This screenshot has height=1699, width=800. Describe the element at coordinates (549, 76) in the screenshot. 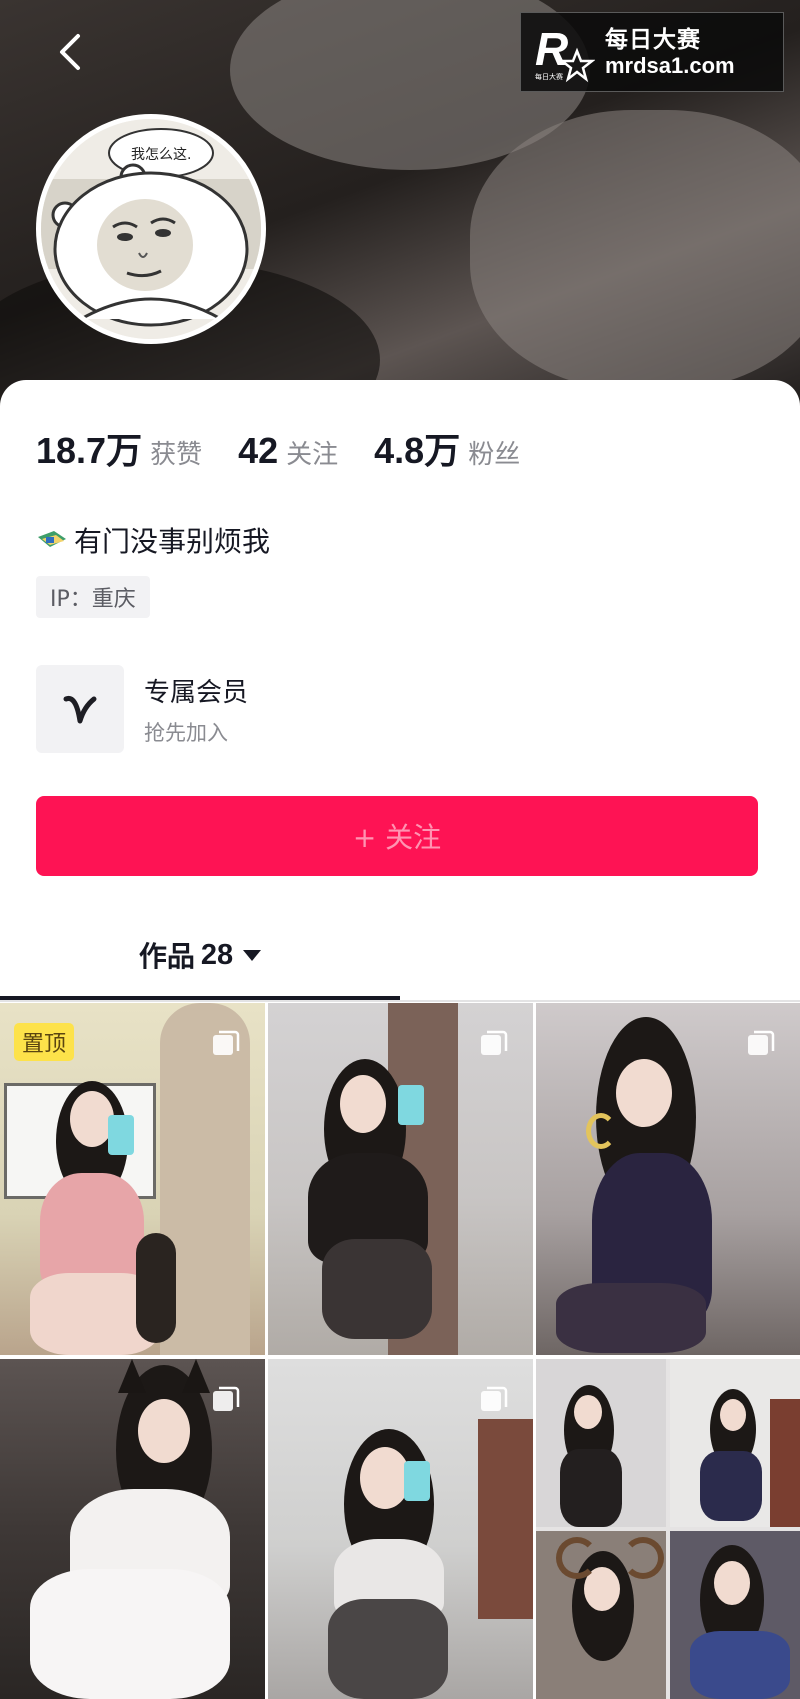

I see `svg-text: 每日大赛` at that location.